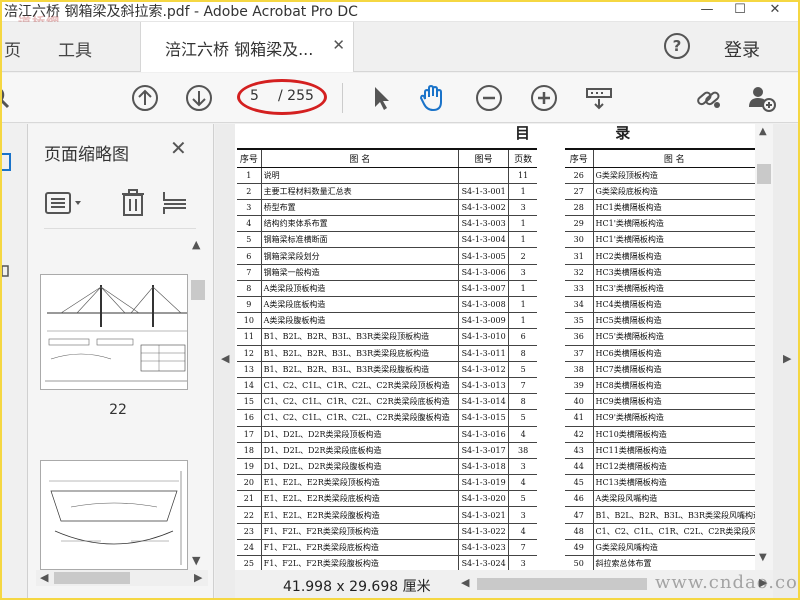  I want to click on thumbnail-options-icon, so click(62, 203).